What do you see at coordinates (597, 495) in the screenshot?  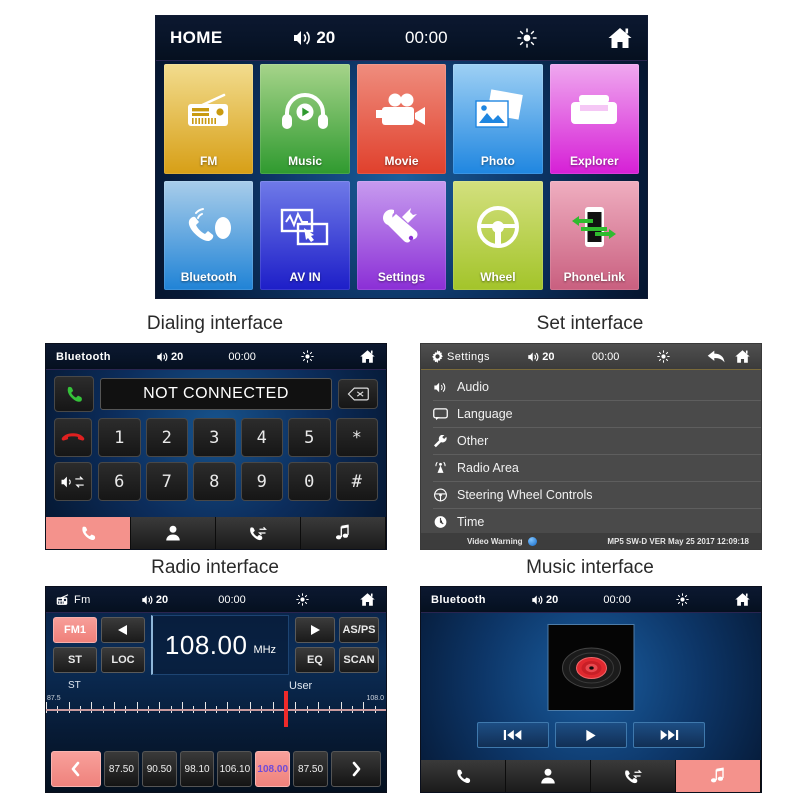 I see `settings-item-steering-wheel-controls: Steering Wheel Controls` at bounding box center [597, 495].